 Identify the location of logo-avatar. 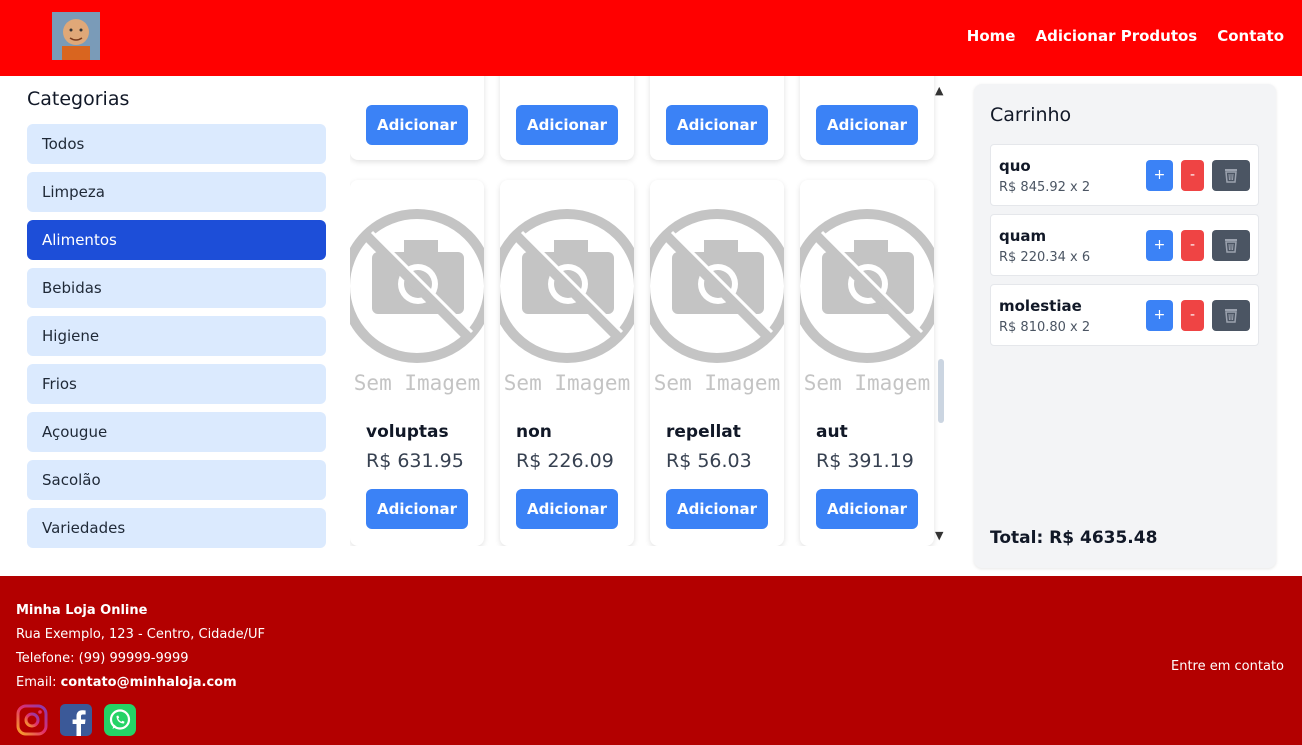
(76, 36).